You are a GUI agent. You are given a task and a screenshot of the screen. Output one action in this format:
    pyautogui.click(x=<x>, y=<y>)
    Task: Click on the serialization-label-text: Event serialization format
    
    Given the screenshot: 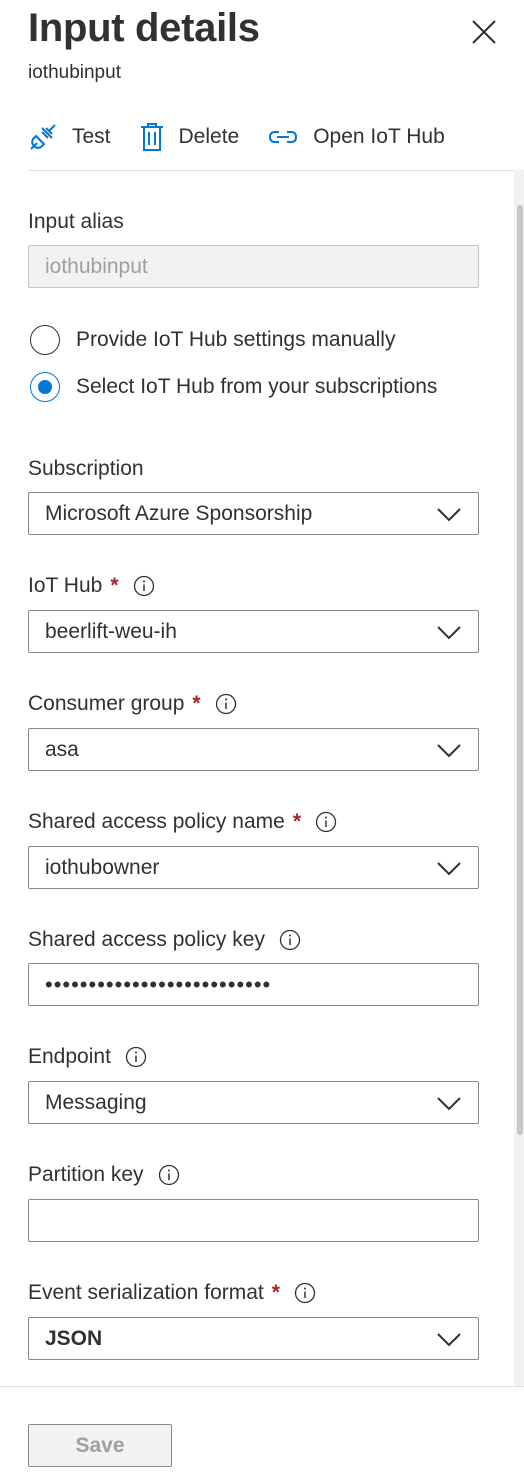 What is the action you would take?
    pyautogui.click(x=146, y=1292)
    